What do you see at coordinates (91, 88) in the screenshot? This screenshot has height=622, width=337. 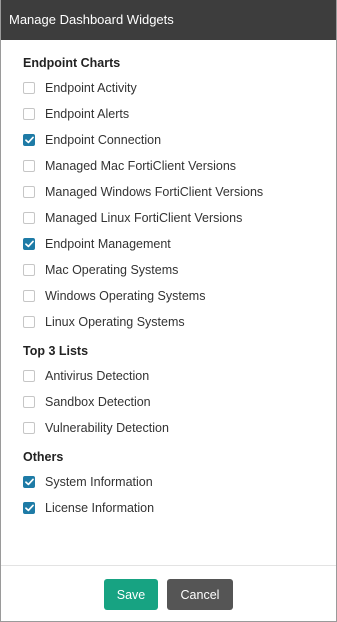 I see `widget-option-label: Endpoint Activity` at bounding box center [91, 88].